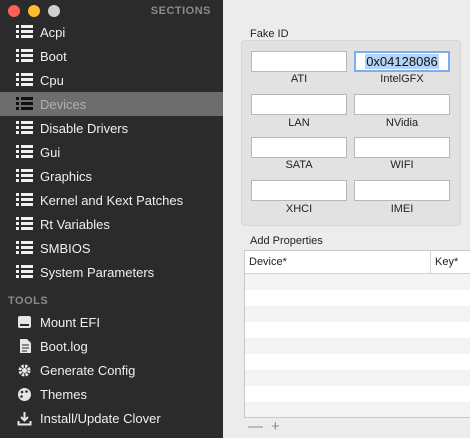 The width and height of the screenshot is (470, 438). Describe the element at coordinates (111, 104) in the screenshot. I see `sidebar-item-devices: Devices` at that location.